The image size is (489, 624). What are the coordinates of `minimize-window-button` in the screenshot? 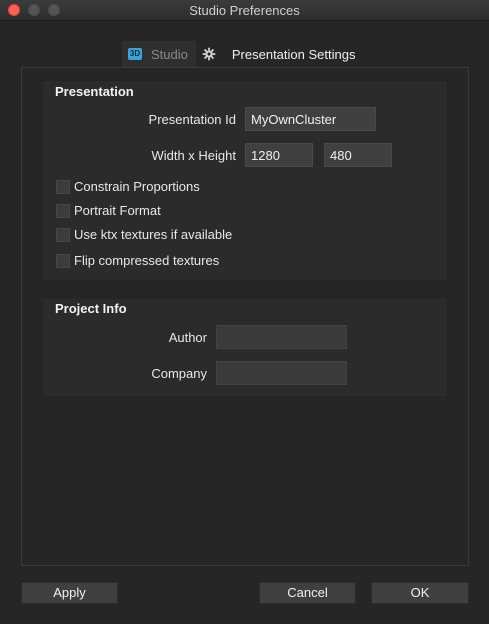 It's located at (34, 10).